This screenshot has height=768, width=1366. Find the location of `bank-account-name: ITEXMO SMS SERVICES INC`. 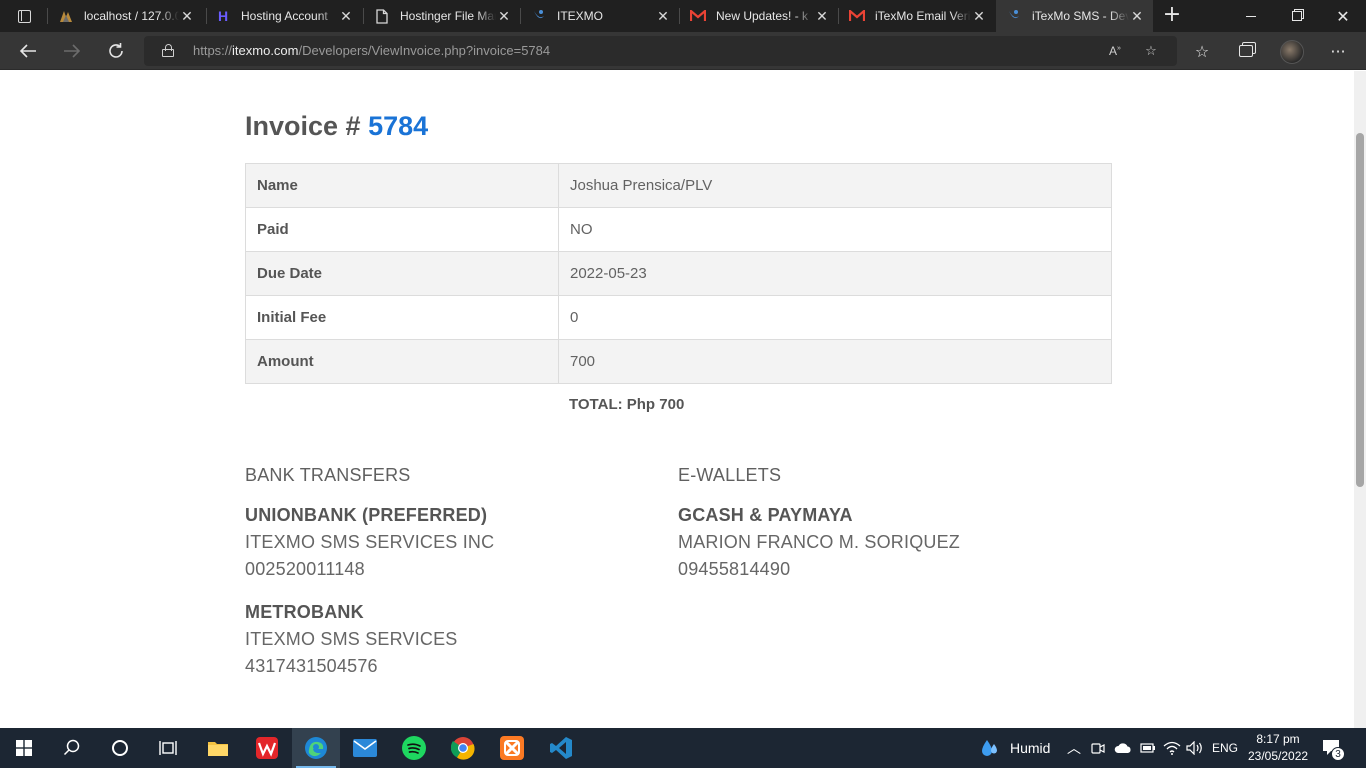

bank-account-name: ITEXMO SMS SERVICES INC is located at coordinates (370, 542).